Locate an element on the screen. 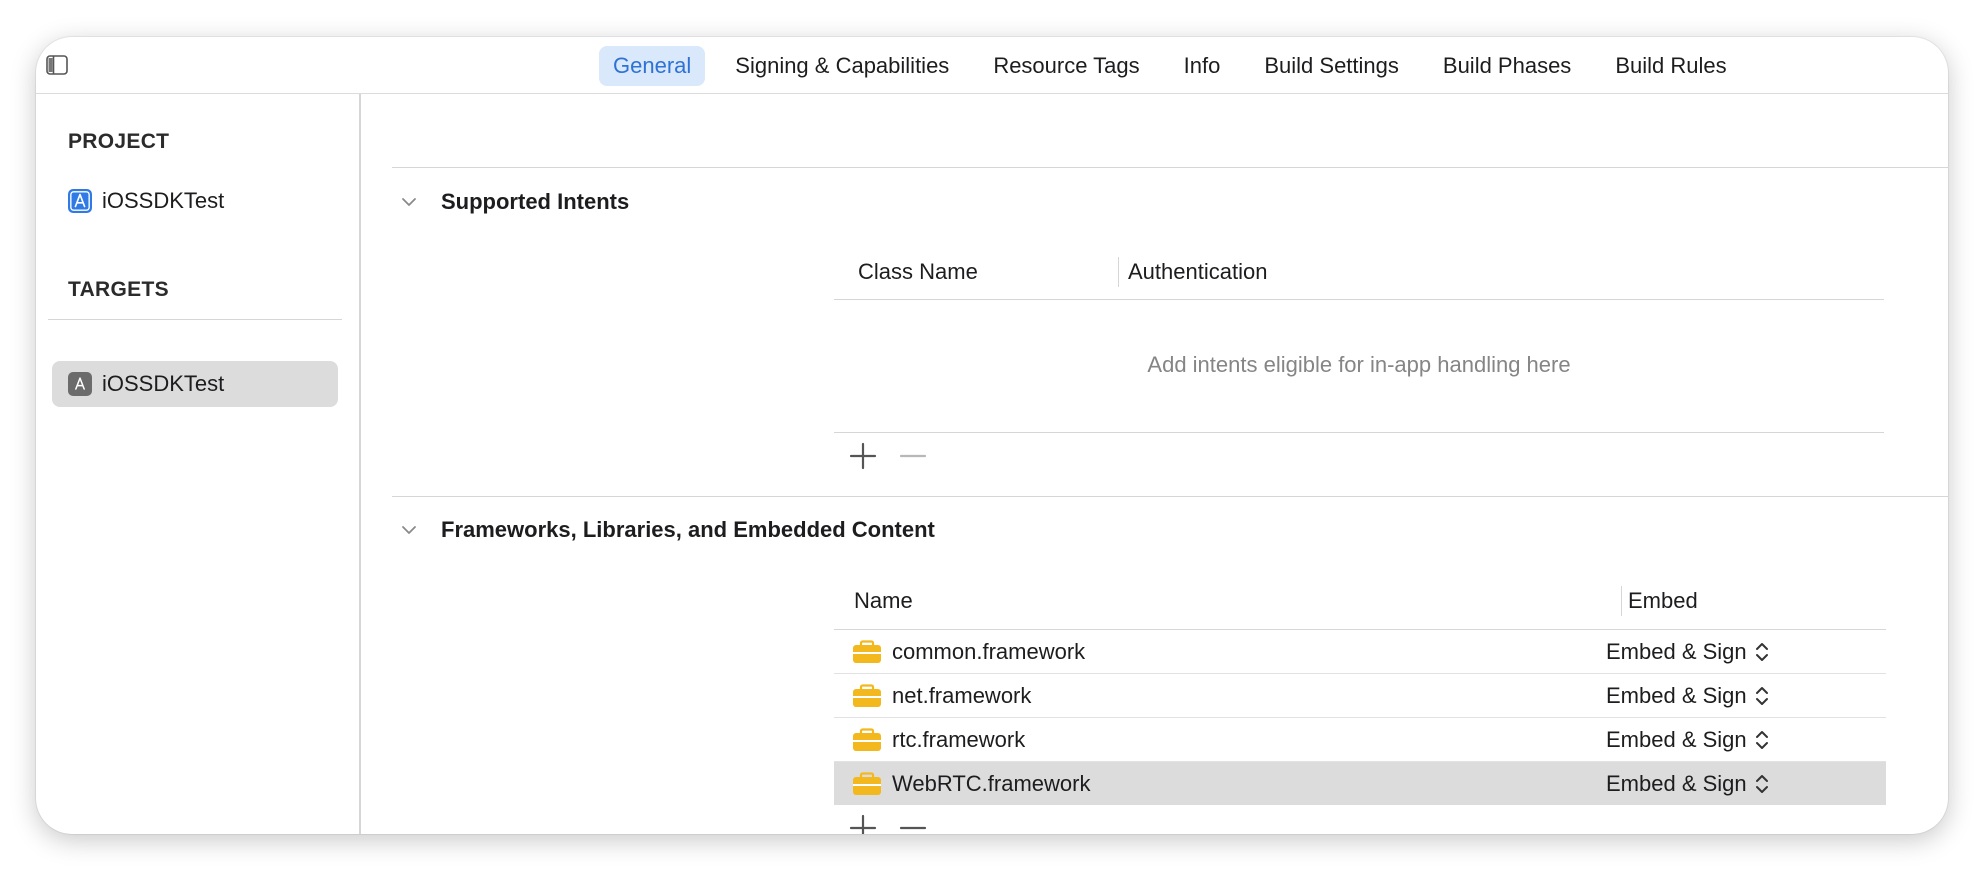  table-header-divider is located at coordinates (1359, 299).